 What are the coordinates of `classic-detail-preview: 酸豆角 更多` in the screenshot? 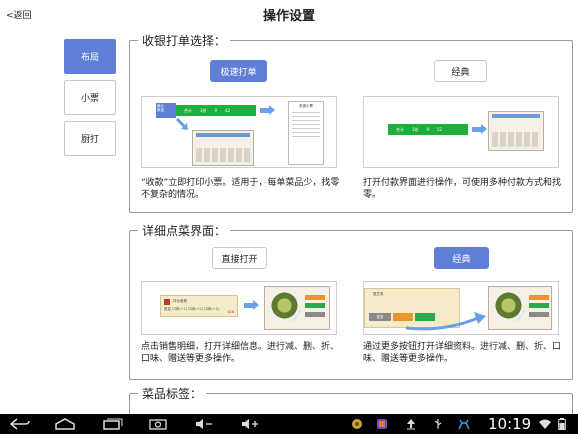 It's located at (461, 308).